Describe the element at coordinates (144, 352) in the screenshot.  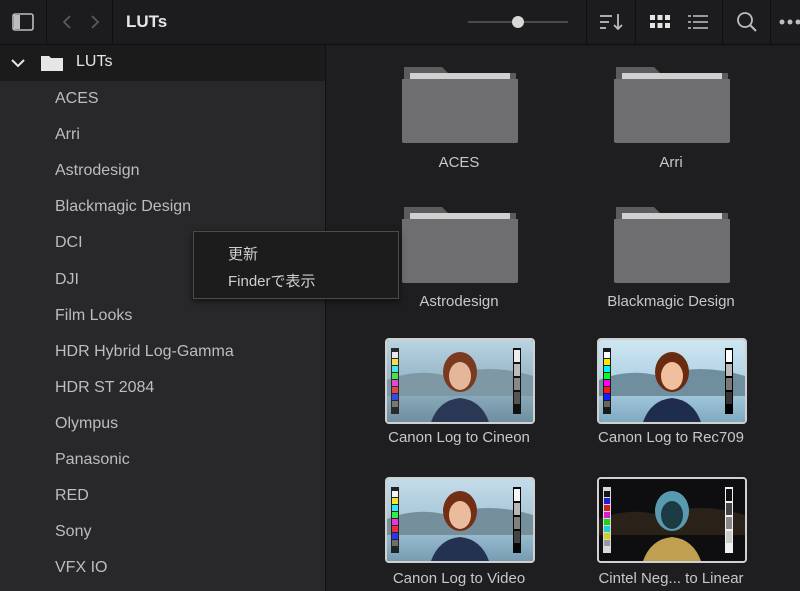
I see `sidebar-item-hdr-hlg: HDR Hybrid Log-Gamma` at that location.